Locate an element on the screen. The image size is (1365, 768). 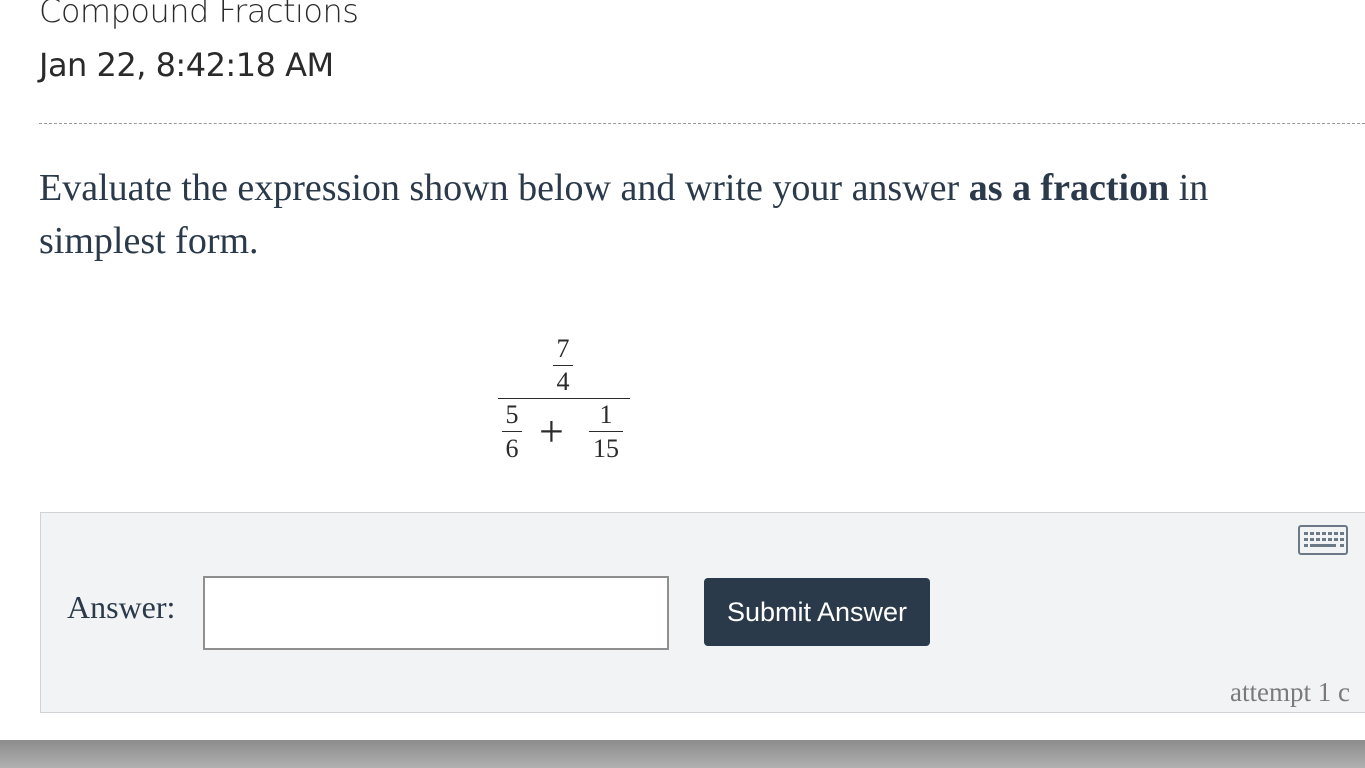
answer-input is located at coordinates (436, 613).